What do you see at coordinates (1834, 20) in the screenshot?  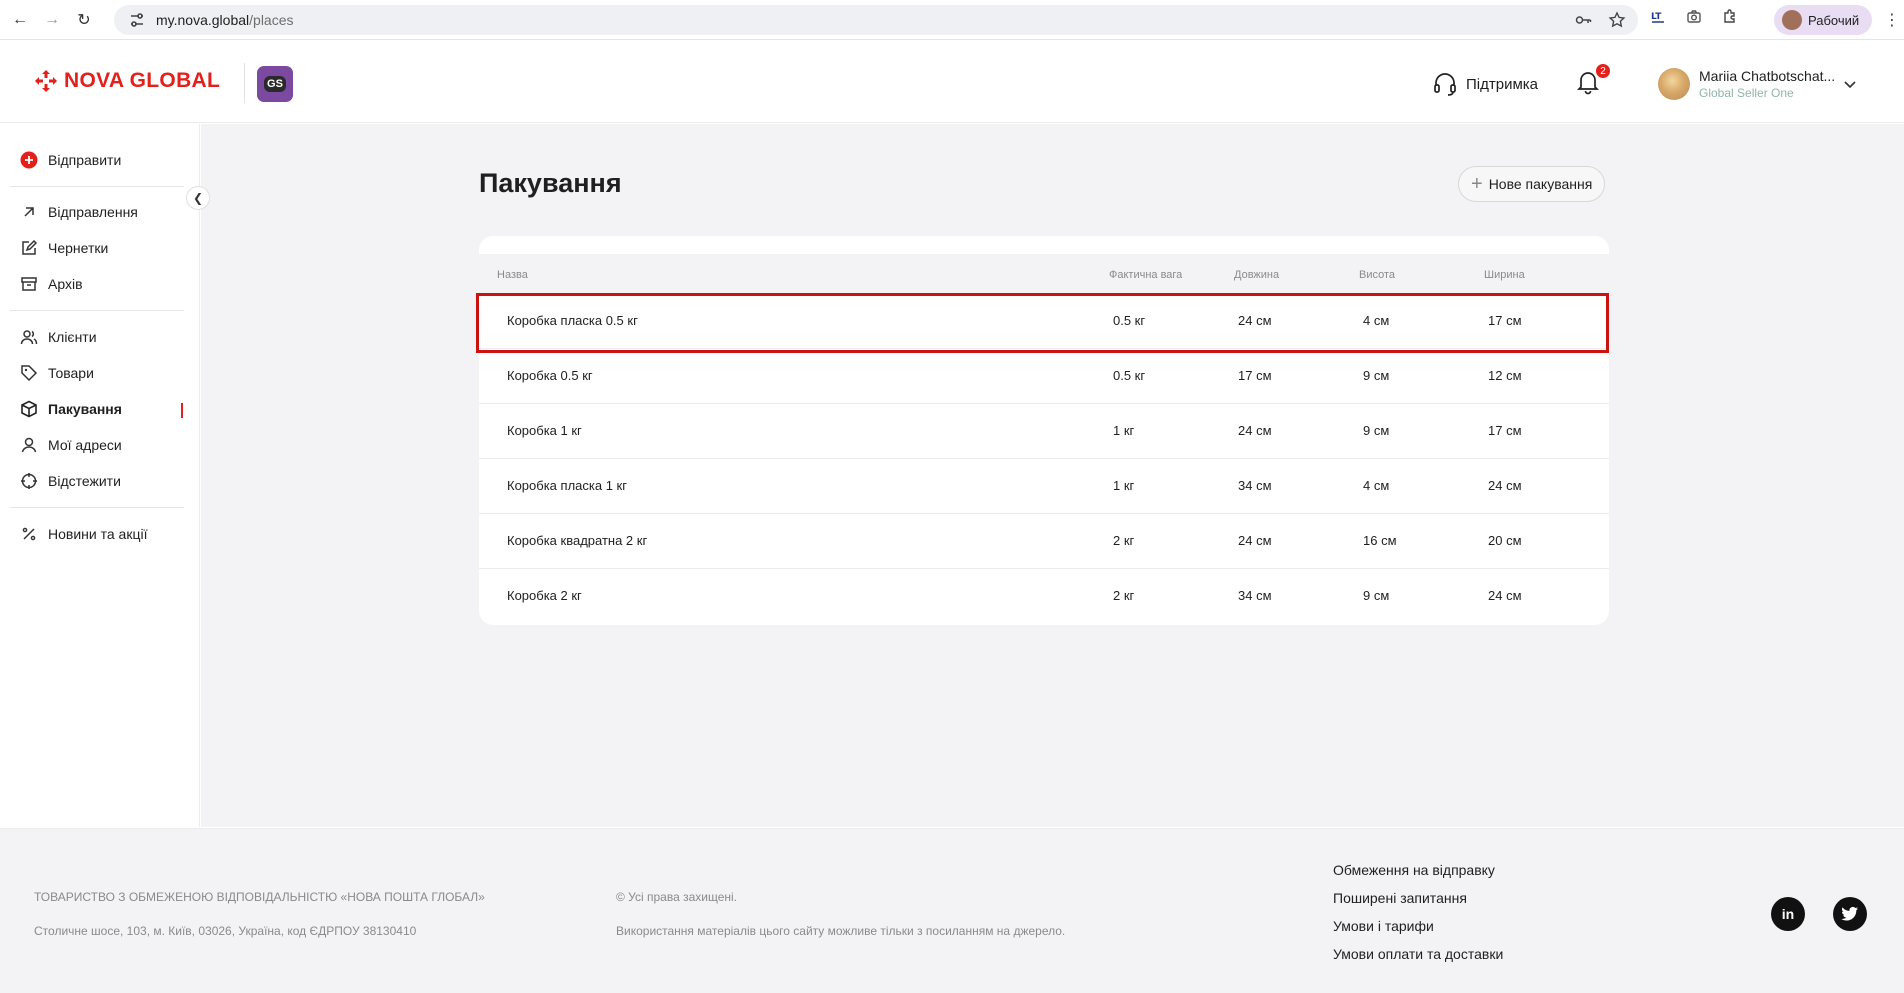 I see `profile-label: Рабочий` at bounding box center [1834, 20].